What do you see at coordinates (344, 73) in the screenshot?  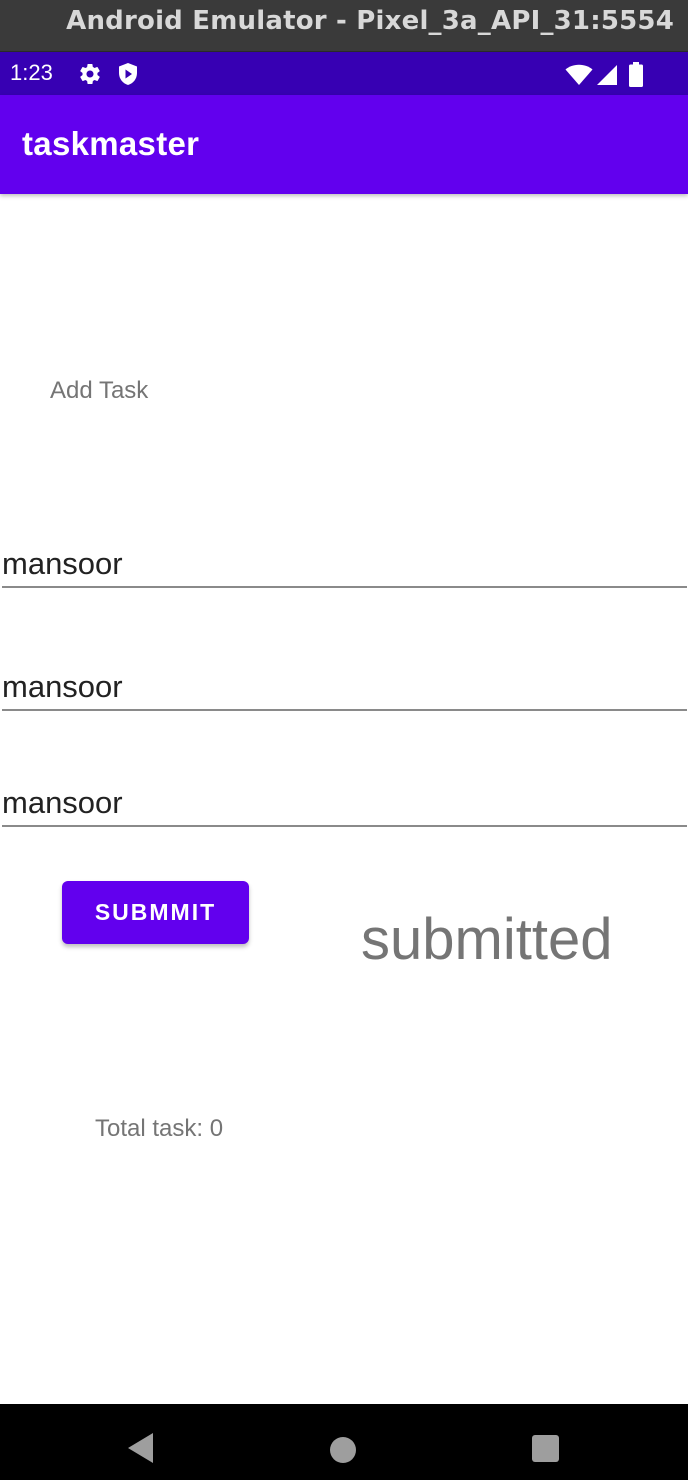 I see `status-bar: 1:23` at bounding box center [344, 73].